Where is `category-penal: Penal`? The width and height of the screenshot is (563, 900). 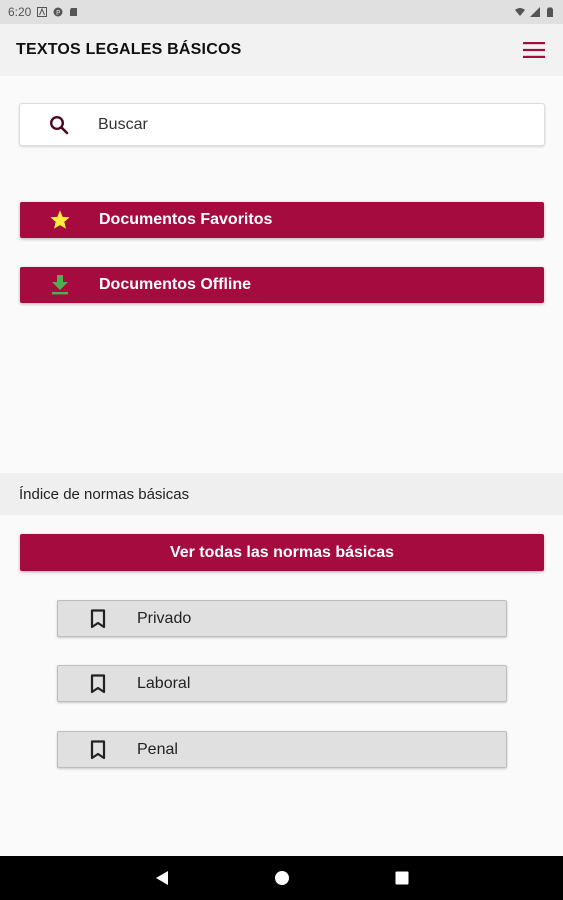 category-penal: Penal is located at coordinates (282, 749).